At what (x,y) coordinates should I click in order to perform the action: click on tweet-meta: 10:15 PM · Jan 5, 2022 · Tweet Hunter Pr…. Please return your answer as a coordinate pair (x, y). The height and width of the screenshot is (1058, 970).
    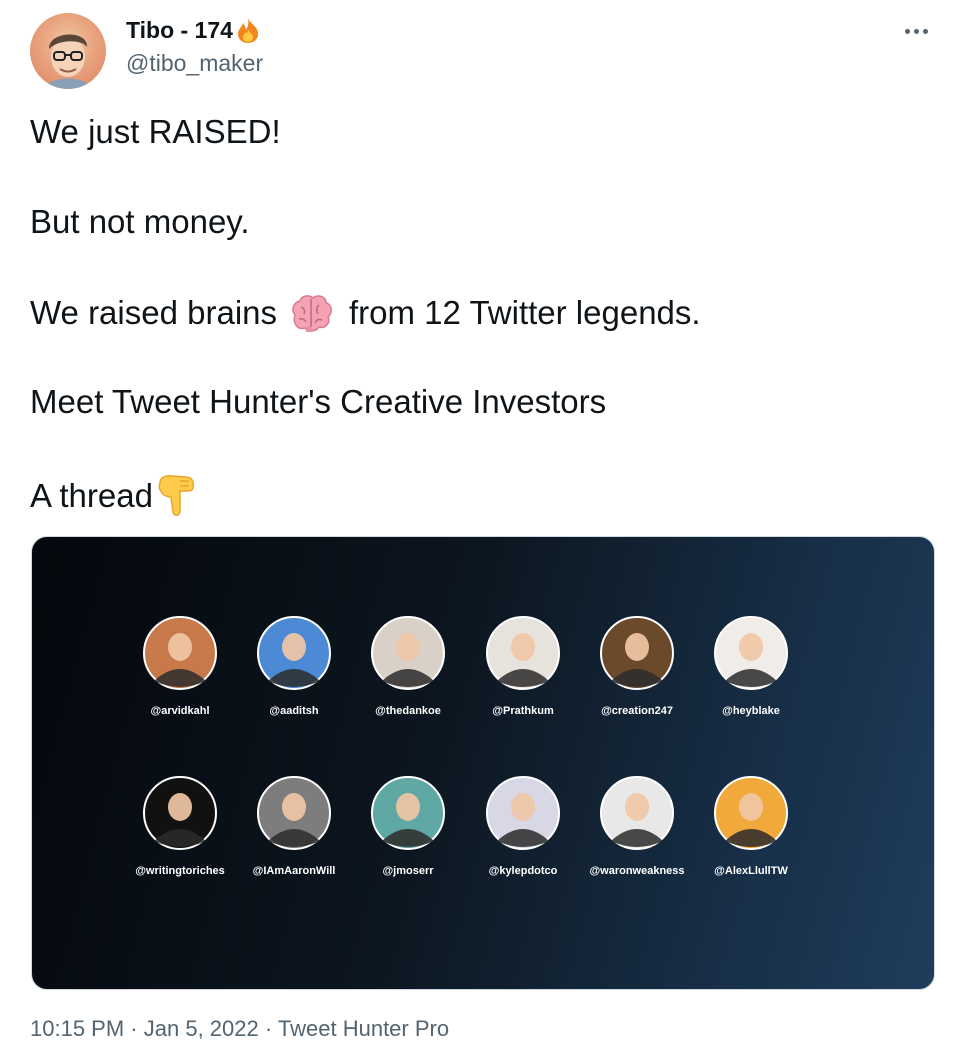
    Looking at the image, I should click on (239, 1029).